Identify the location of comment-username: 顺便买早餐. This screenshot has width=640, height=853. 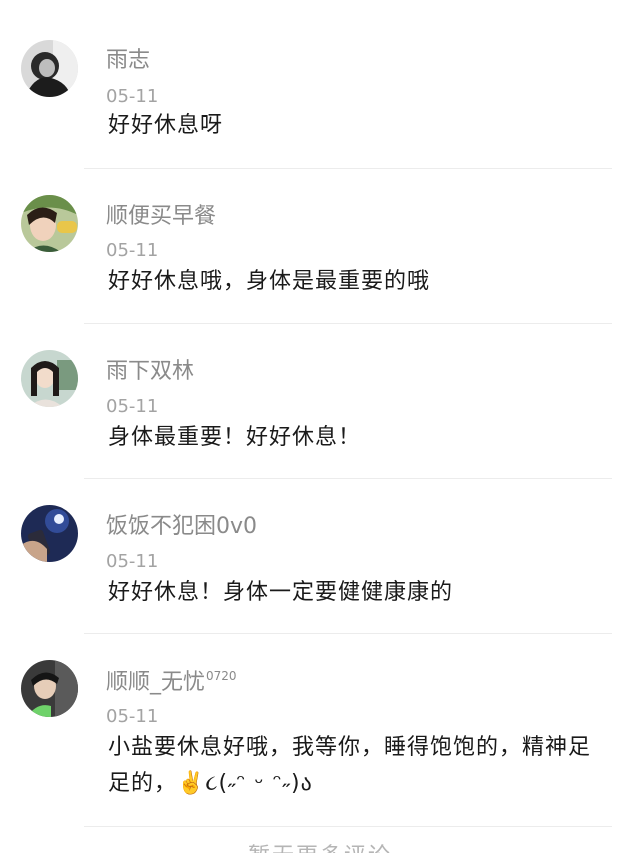
(161, 214).